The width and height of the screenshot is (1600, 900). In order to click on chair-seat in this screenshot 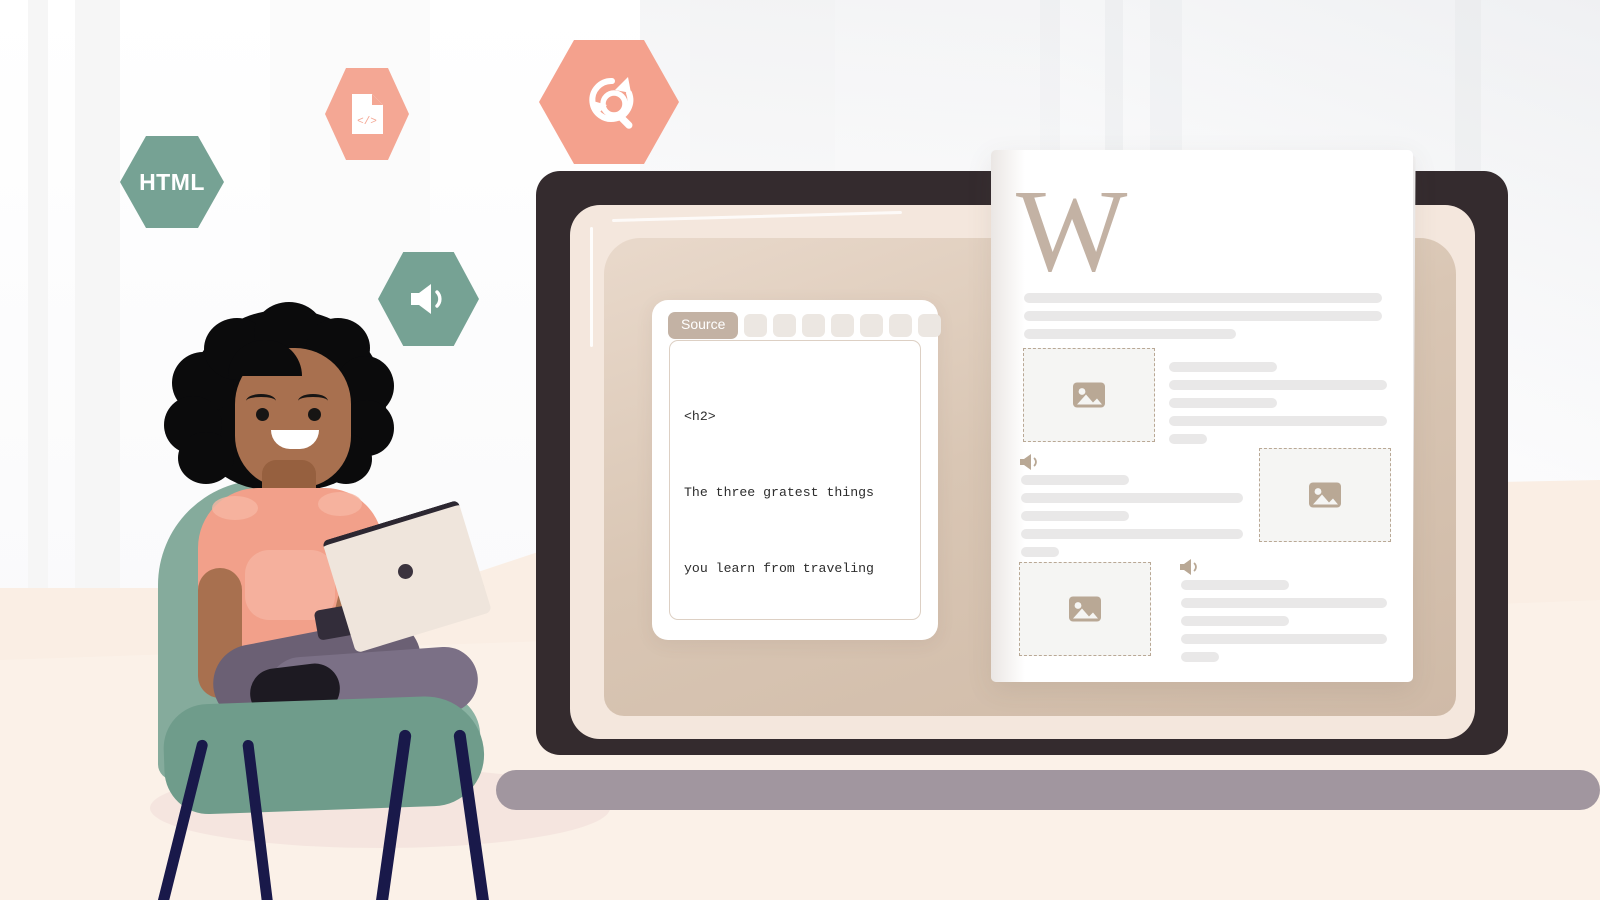, I will do `click(324, 755)`.